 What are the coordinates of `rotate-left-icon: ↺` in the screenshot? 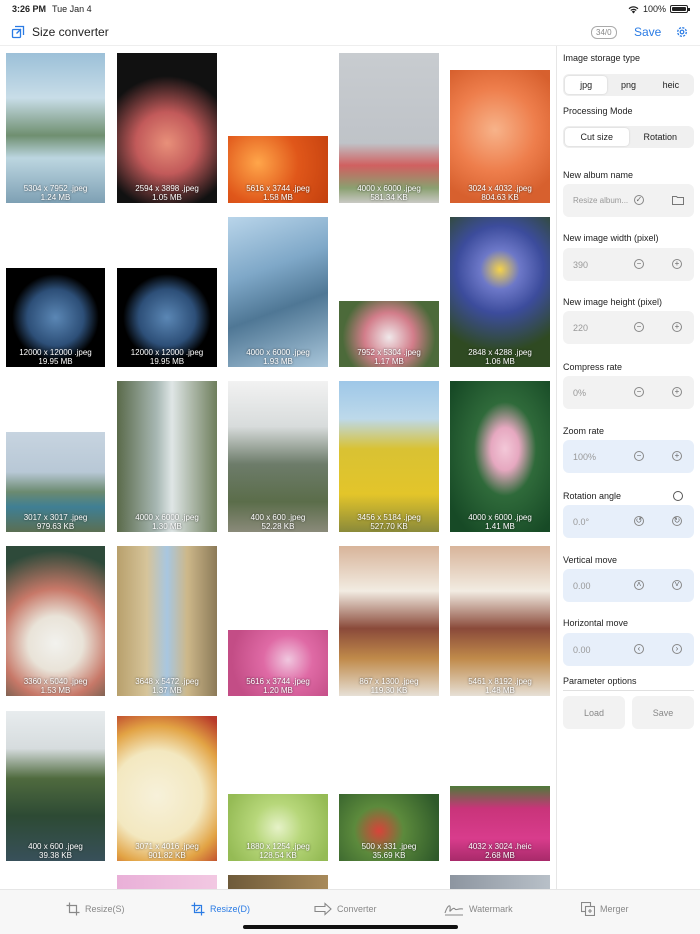 It's located at (639, 521).